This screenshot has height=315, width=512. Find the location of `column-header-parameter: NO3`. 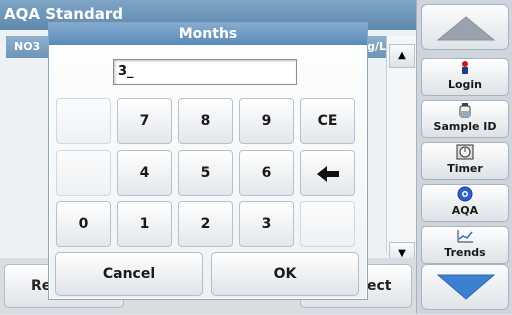

column-header-parameter: NO3 is located at coordinates (27, 46).